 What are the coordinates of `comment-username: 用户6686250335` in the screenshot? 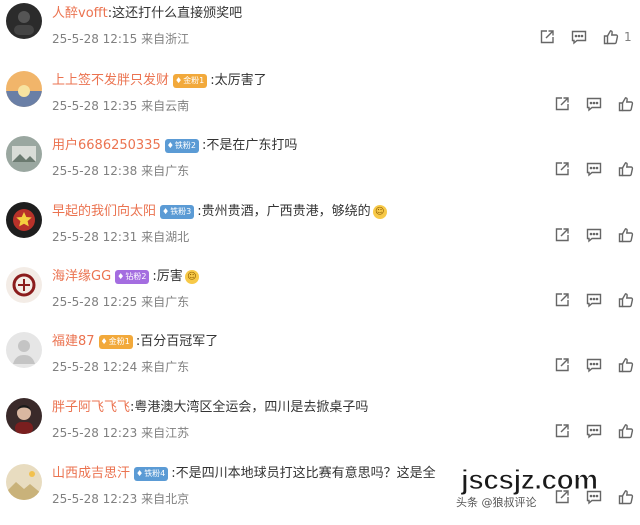 It's located at (106, 146).